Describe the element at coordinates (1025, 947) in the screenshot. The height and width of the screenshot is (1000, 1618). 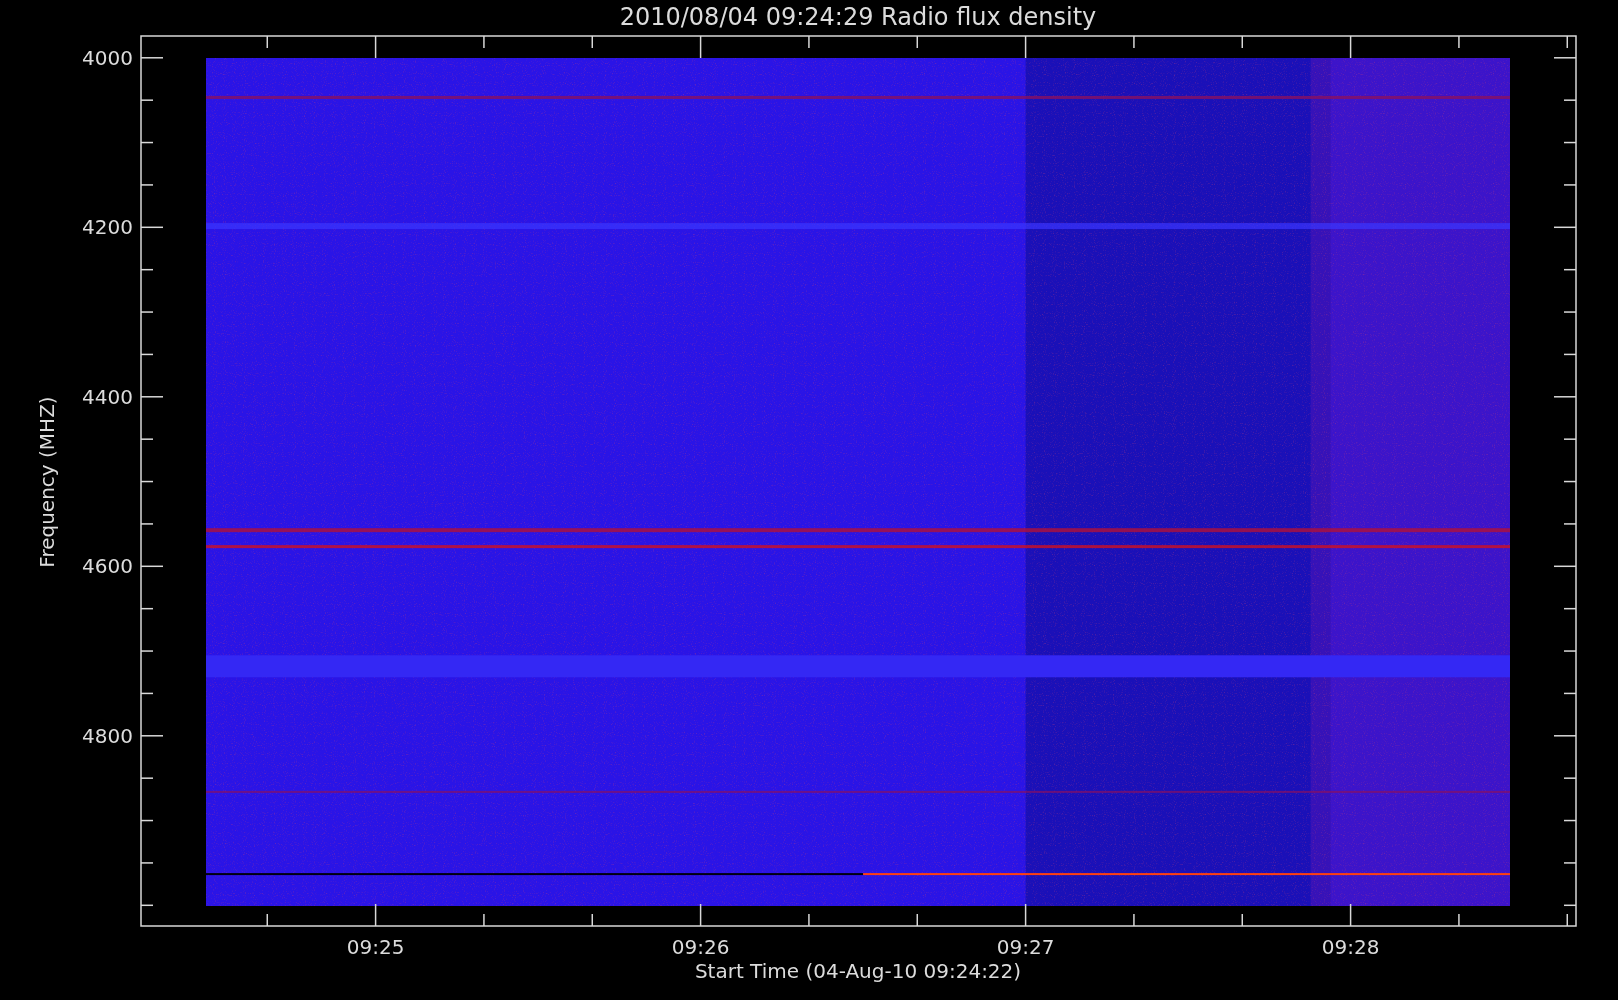
I see `x-tick-label: 09:27` at that location.